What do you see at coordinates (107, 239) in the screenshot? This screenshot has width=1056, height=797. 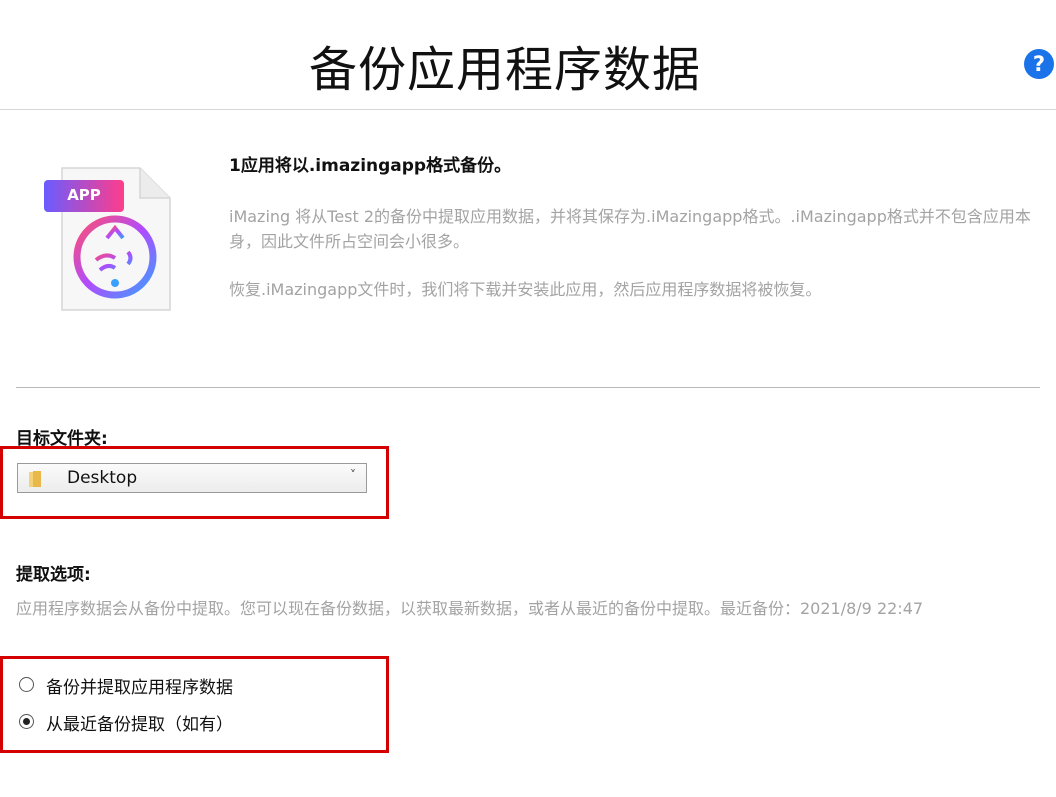 I see `app-file-icon` at bounding box center [107, 239].